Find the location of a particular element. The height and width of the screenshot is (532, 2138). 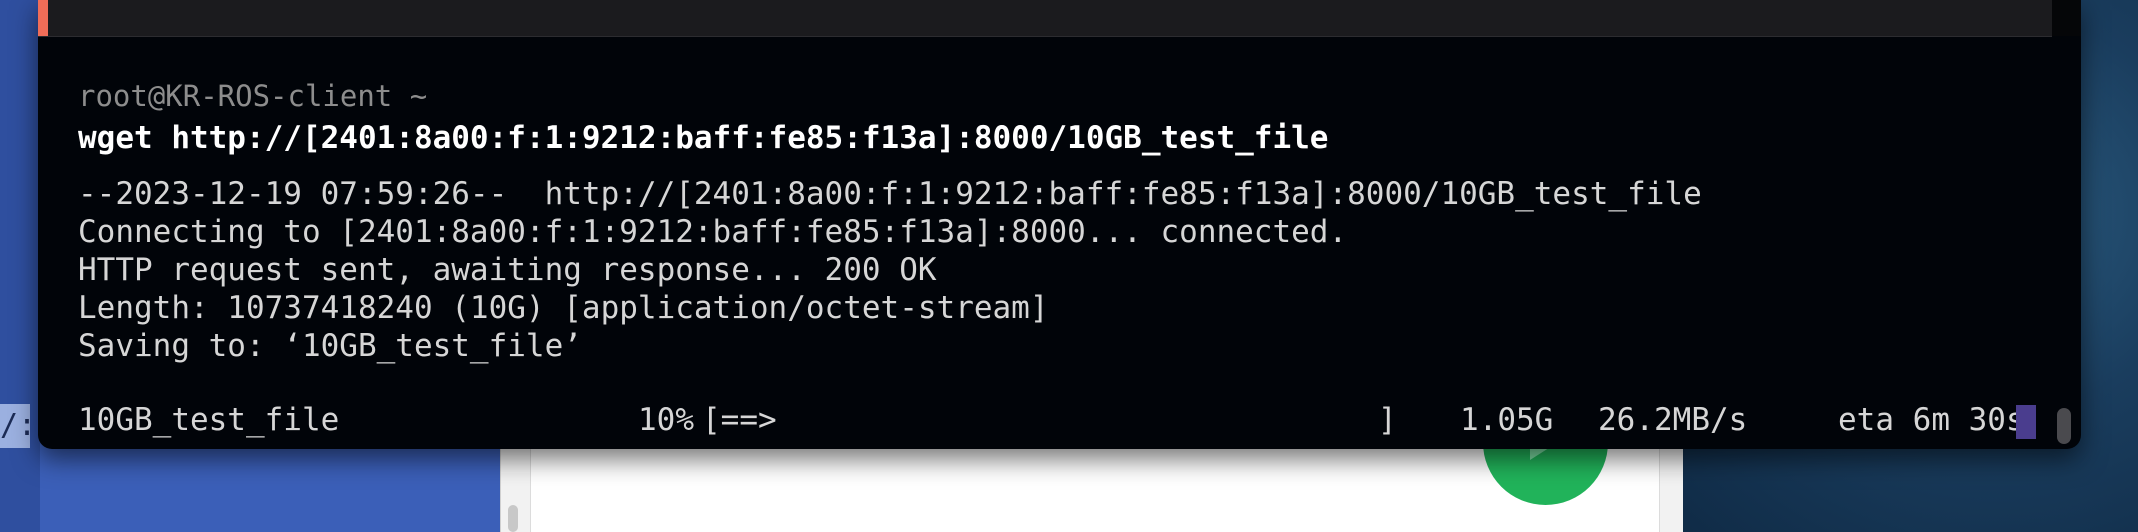

active-tab-indicator is located at coordinates (43, 18).